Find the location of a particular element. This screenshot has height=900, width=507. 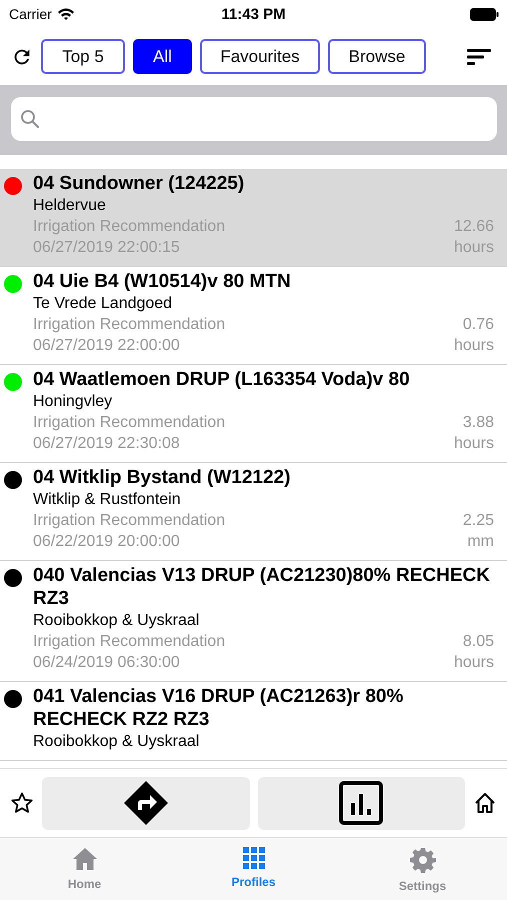

chart-button is located at coordinates (361, 803).